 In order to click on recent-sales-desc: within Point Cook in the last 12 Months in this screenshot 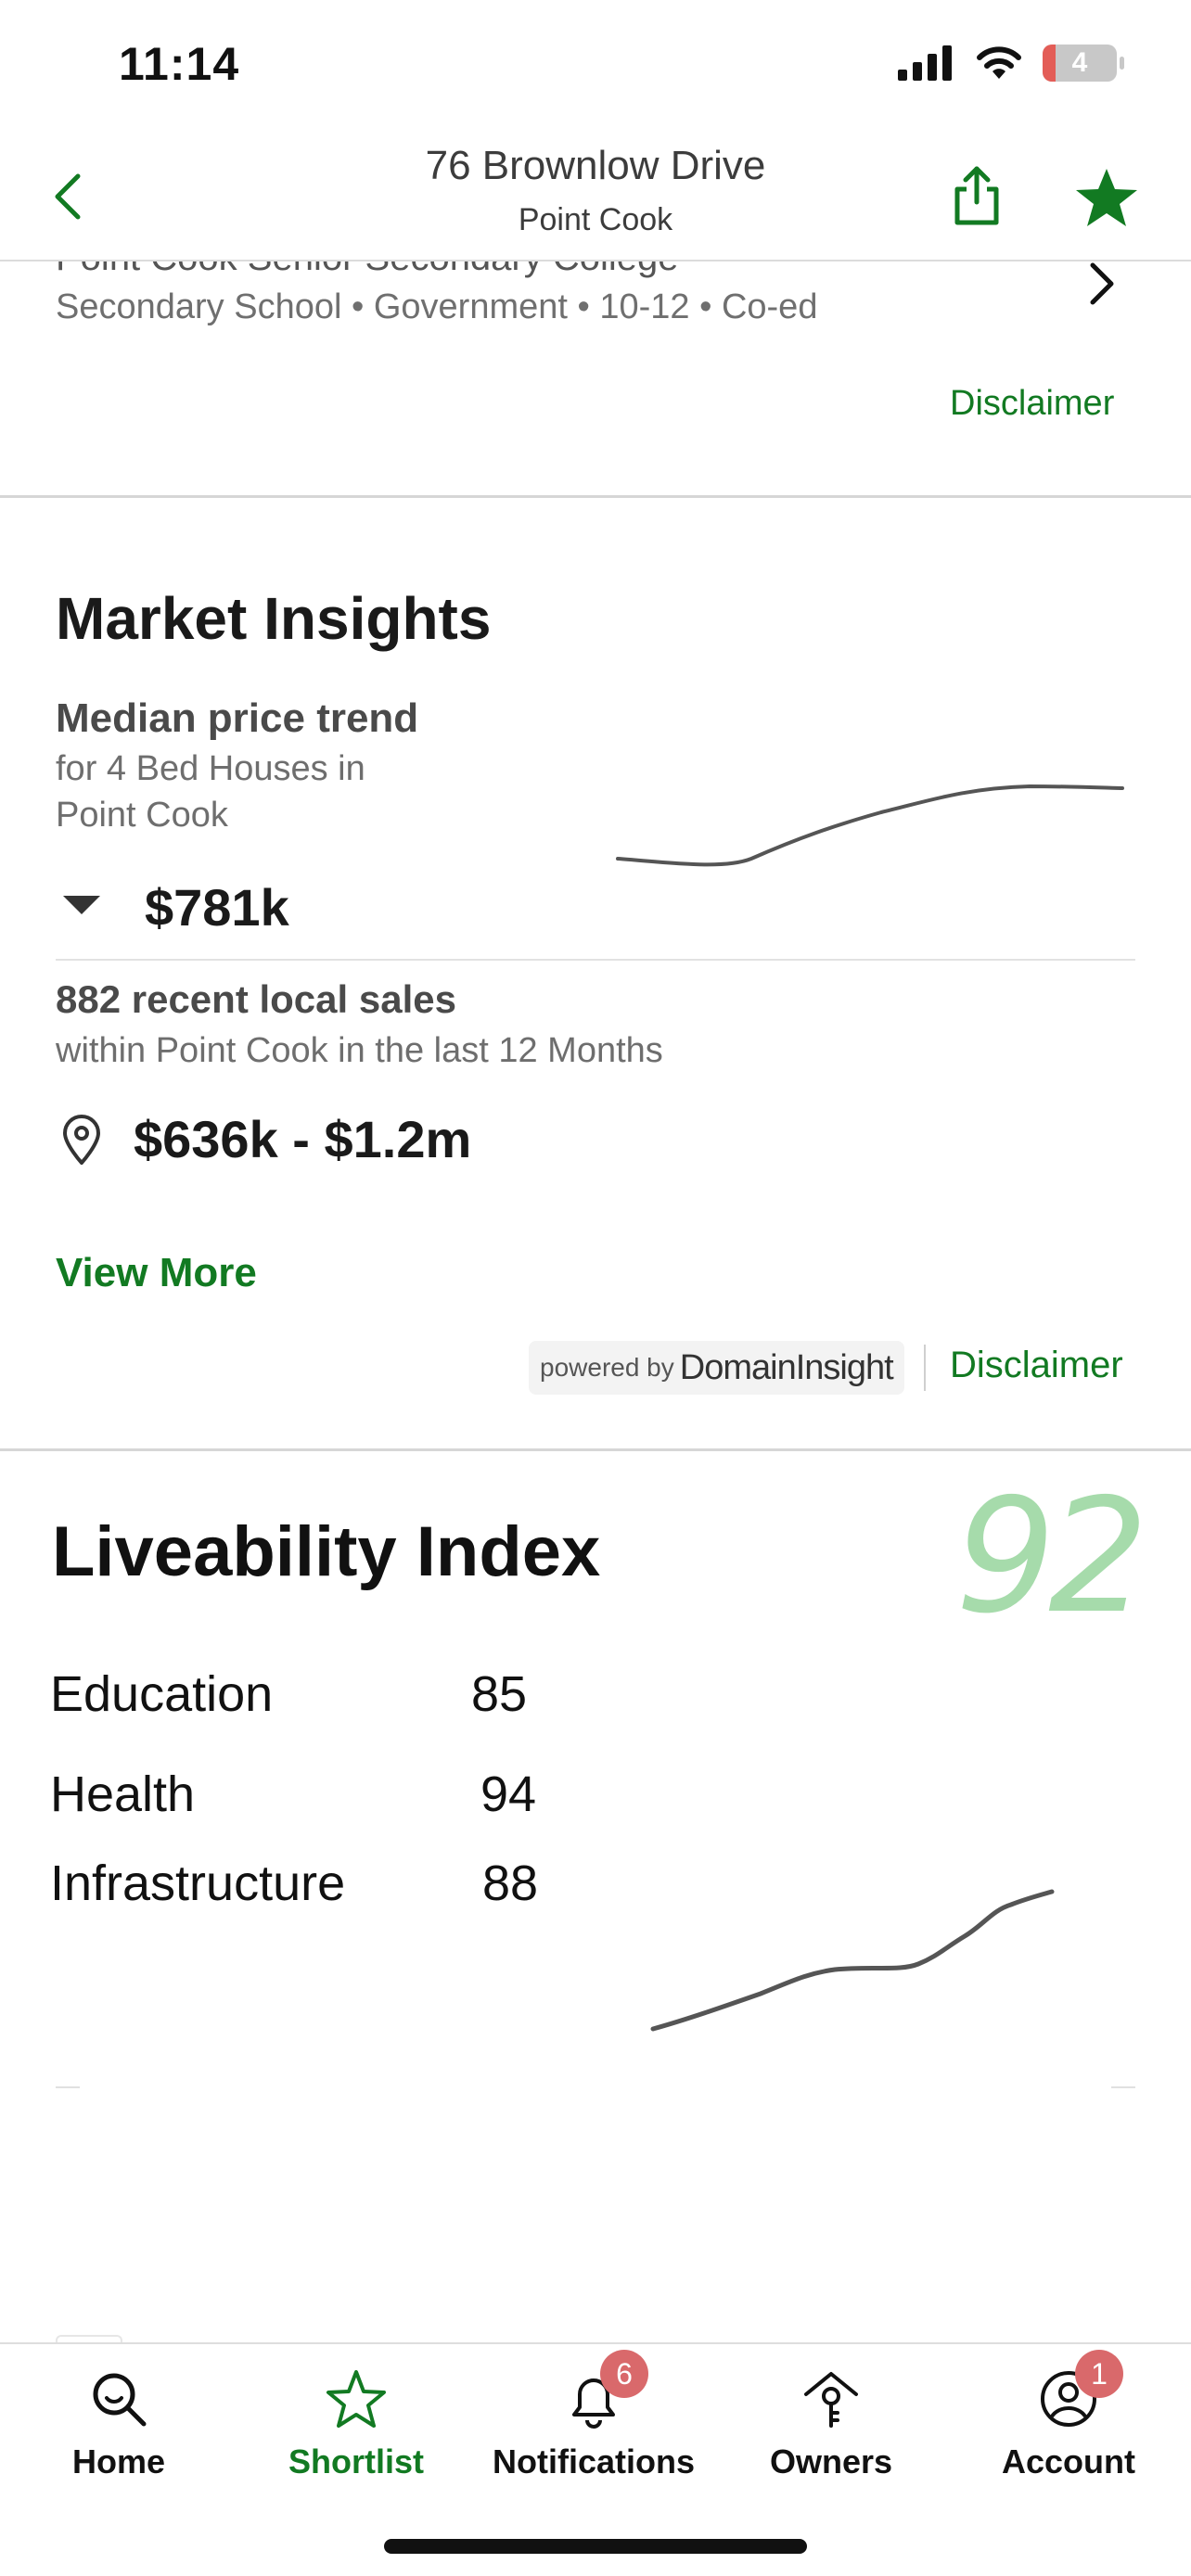, I will do `click(360, 1050)`.